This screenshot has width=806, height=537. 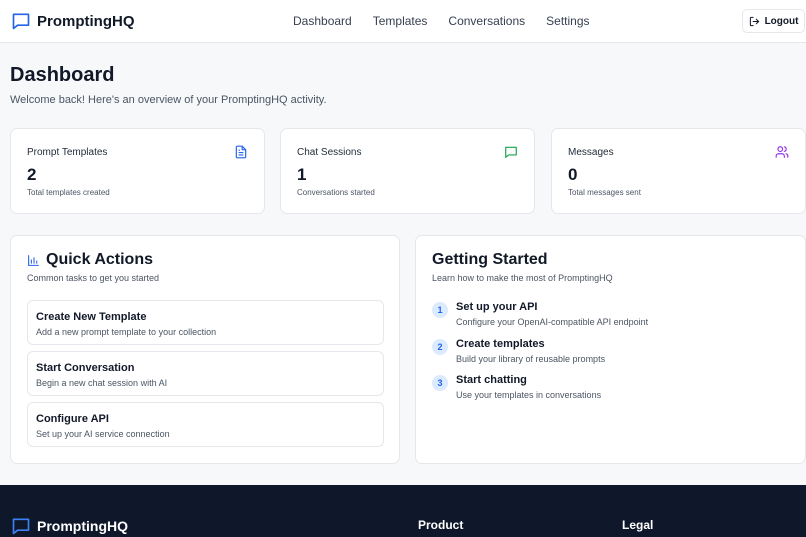 I want to click on getting-started-title: Getting Started, so click(x=490, y=259).